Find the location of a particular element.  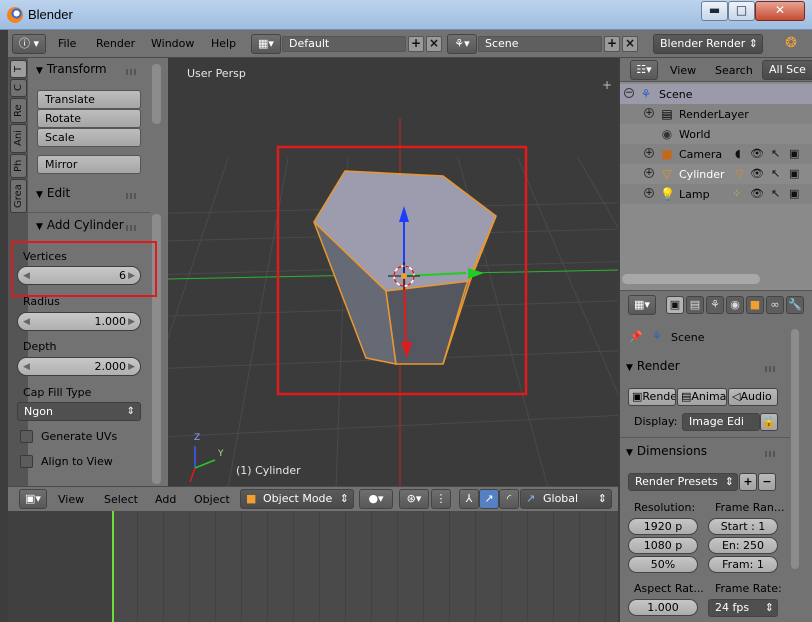

tab-world-icon: ◉ is located at coordinates (735, 305).